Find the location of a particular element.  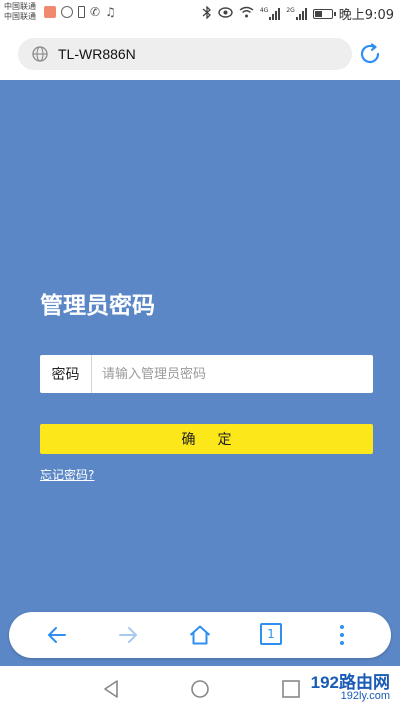

page-title: 管理员密码 is located at coordinates (97, 306).